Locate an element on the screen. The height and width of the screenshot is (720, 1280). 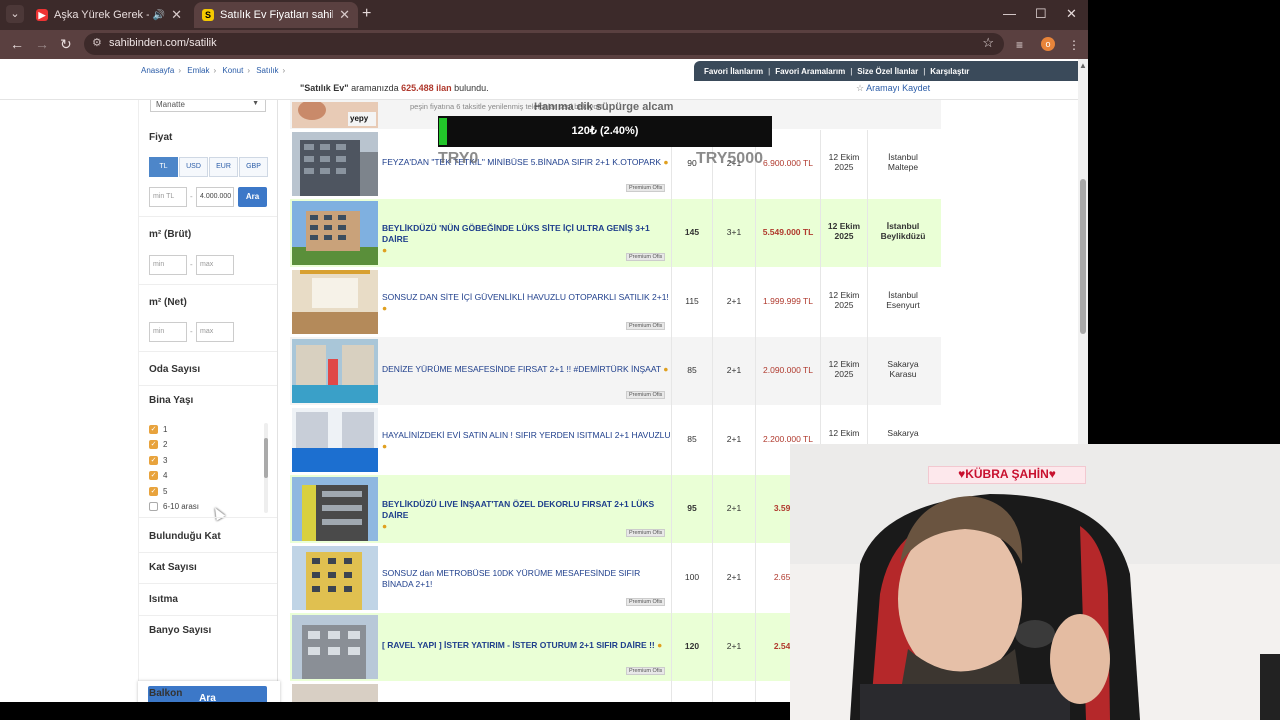
floor-count-title: Kat Sayısı is located at coordinates (173, 567).